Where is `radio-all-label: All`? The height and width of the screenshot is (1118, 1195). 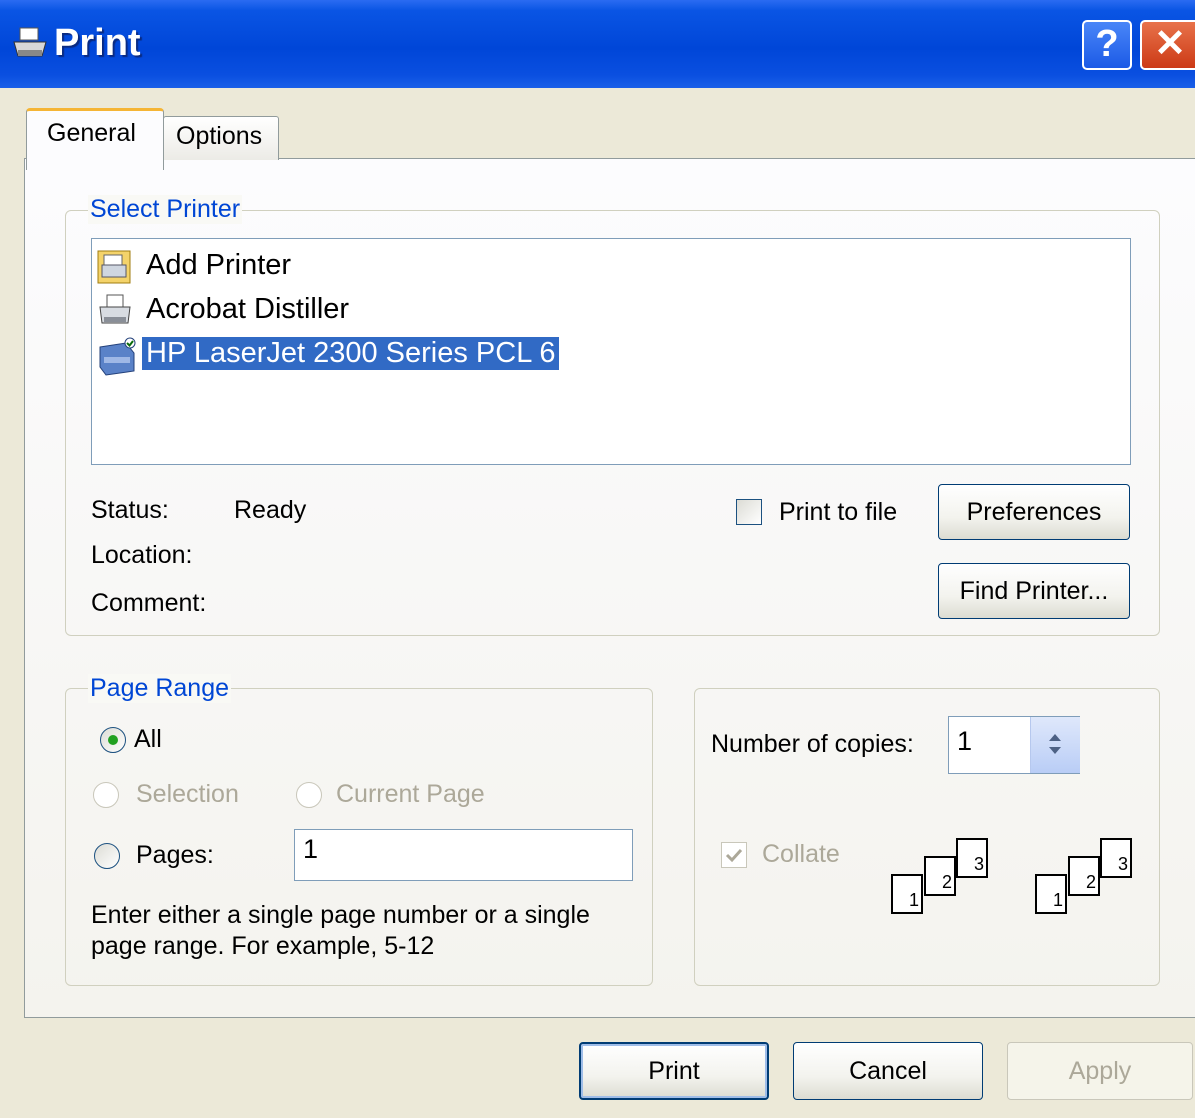 radio-all-label: All is located at coordinates (148, 739).